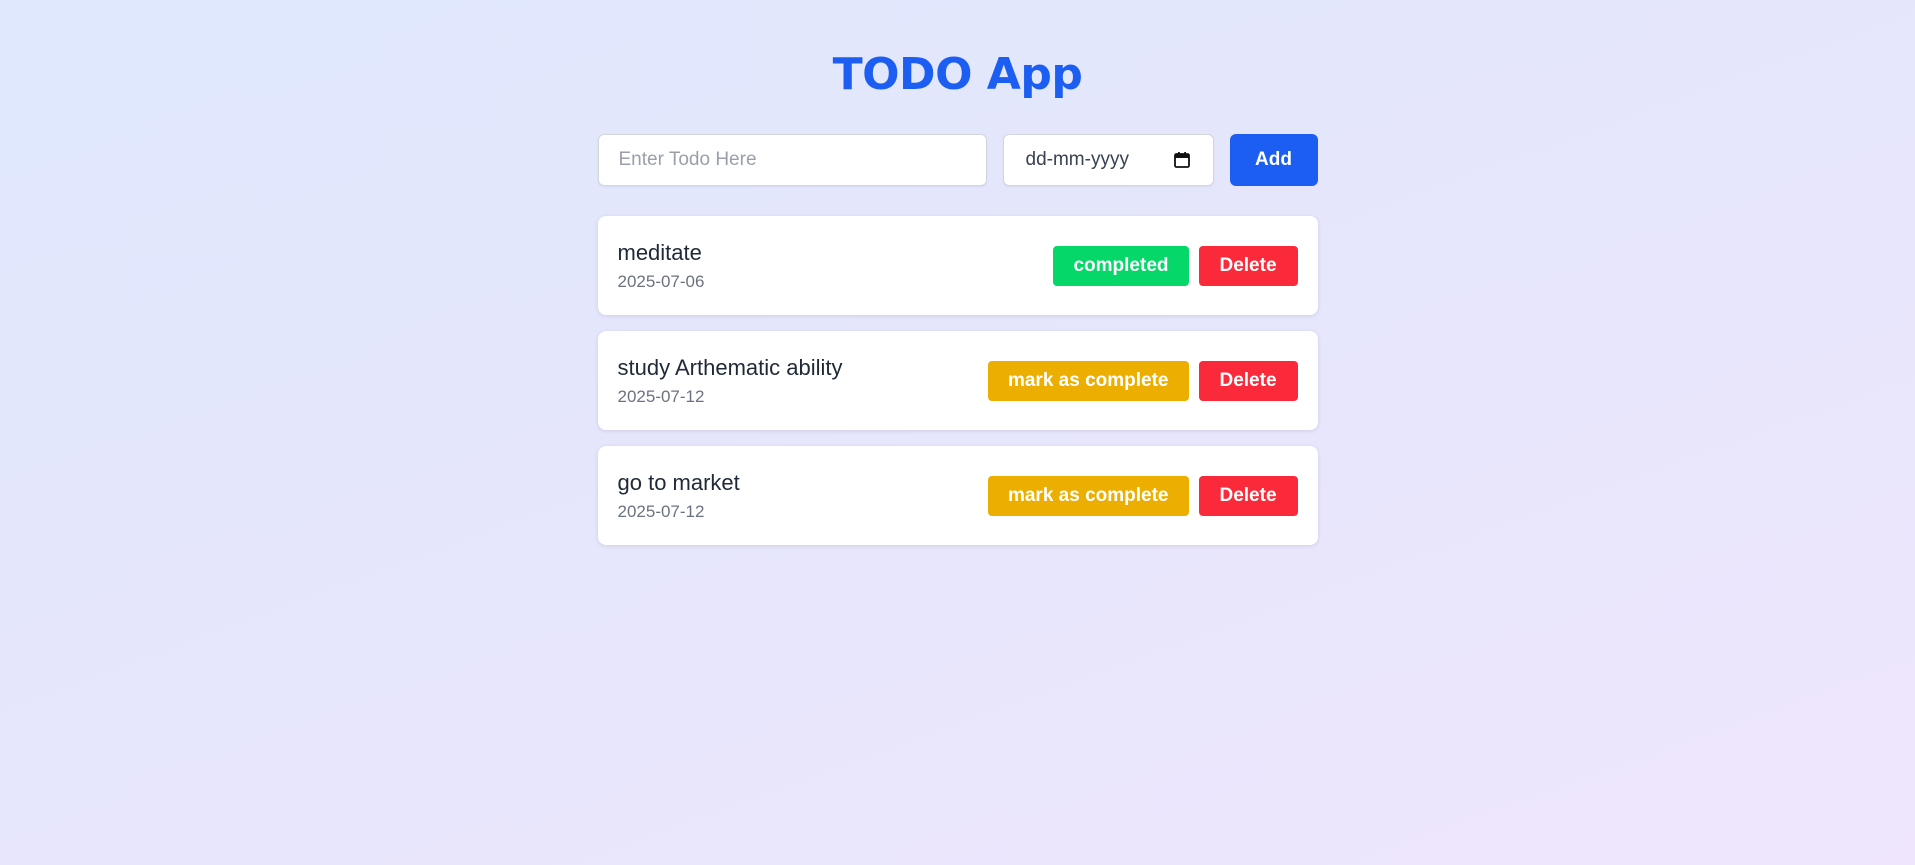  Describe the element at coordinates (1182, 160) in the screenshot. I see `calendar-icon` at that location.